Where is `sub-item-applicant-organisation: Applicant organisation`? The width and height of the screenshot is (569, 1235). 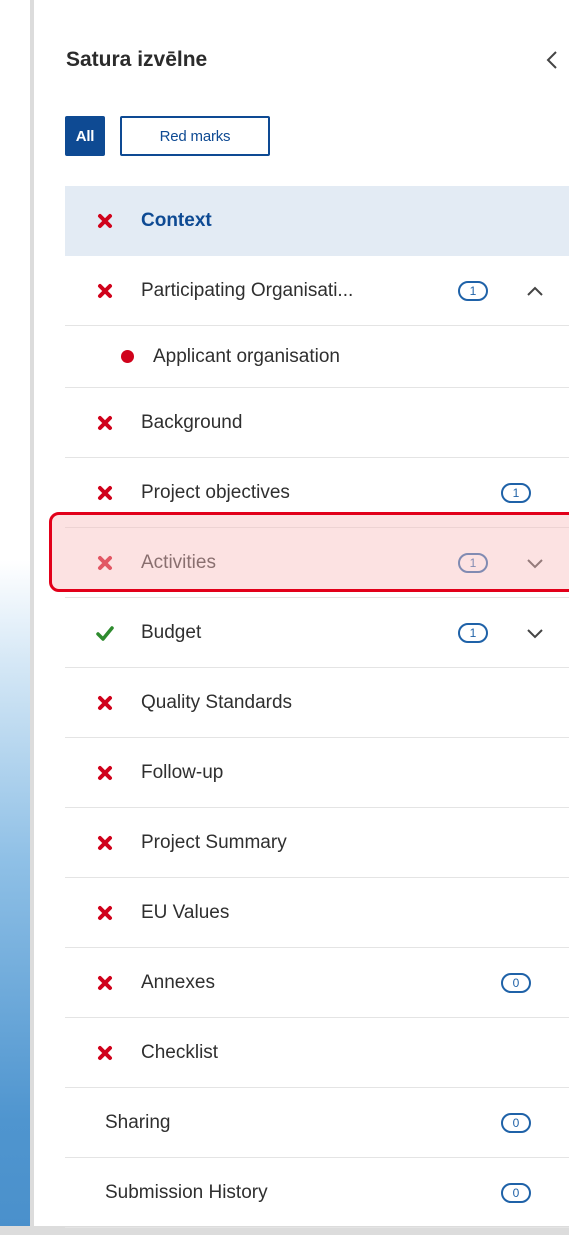
sub-item-applicant-organisation: Applicant organisation is located at coordinates (317, 357).